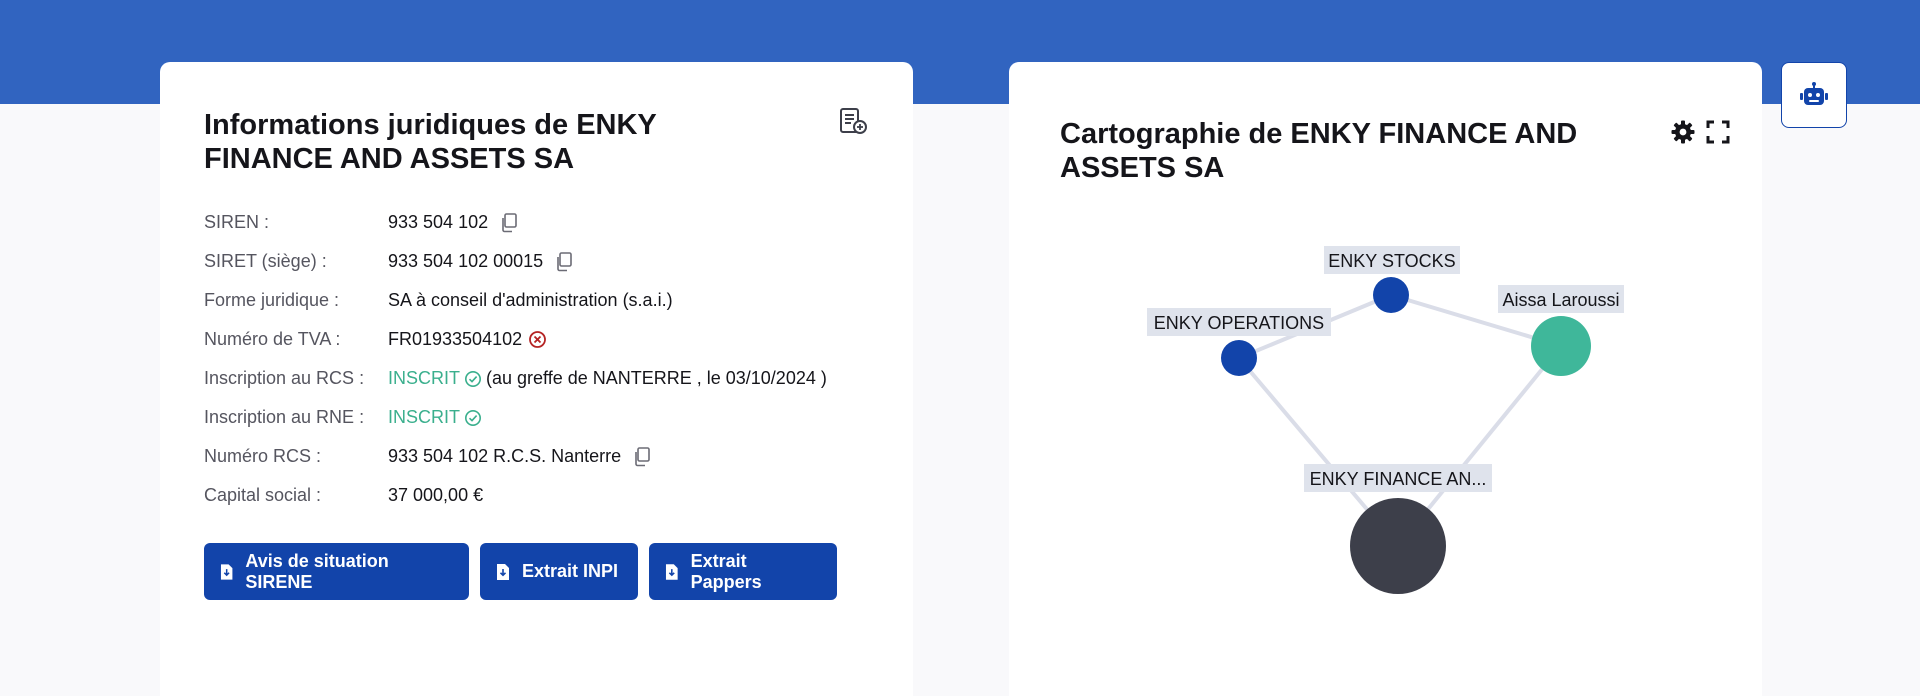  I want to click on node-enky-stocks, so click(1391, 295).